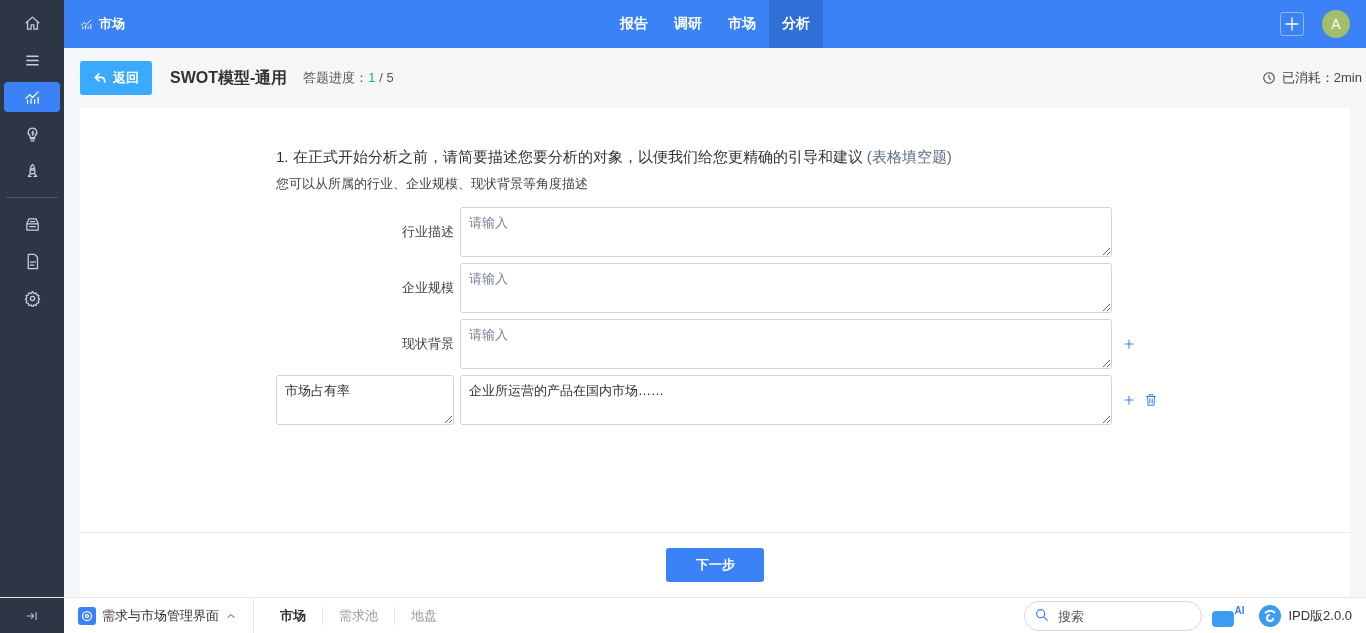  Describe the element at coordinates (796, 24) in the screenshot. I see `nav-tab: 分析` at that location.